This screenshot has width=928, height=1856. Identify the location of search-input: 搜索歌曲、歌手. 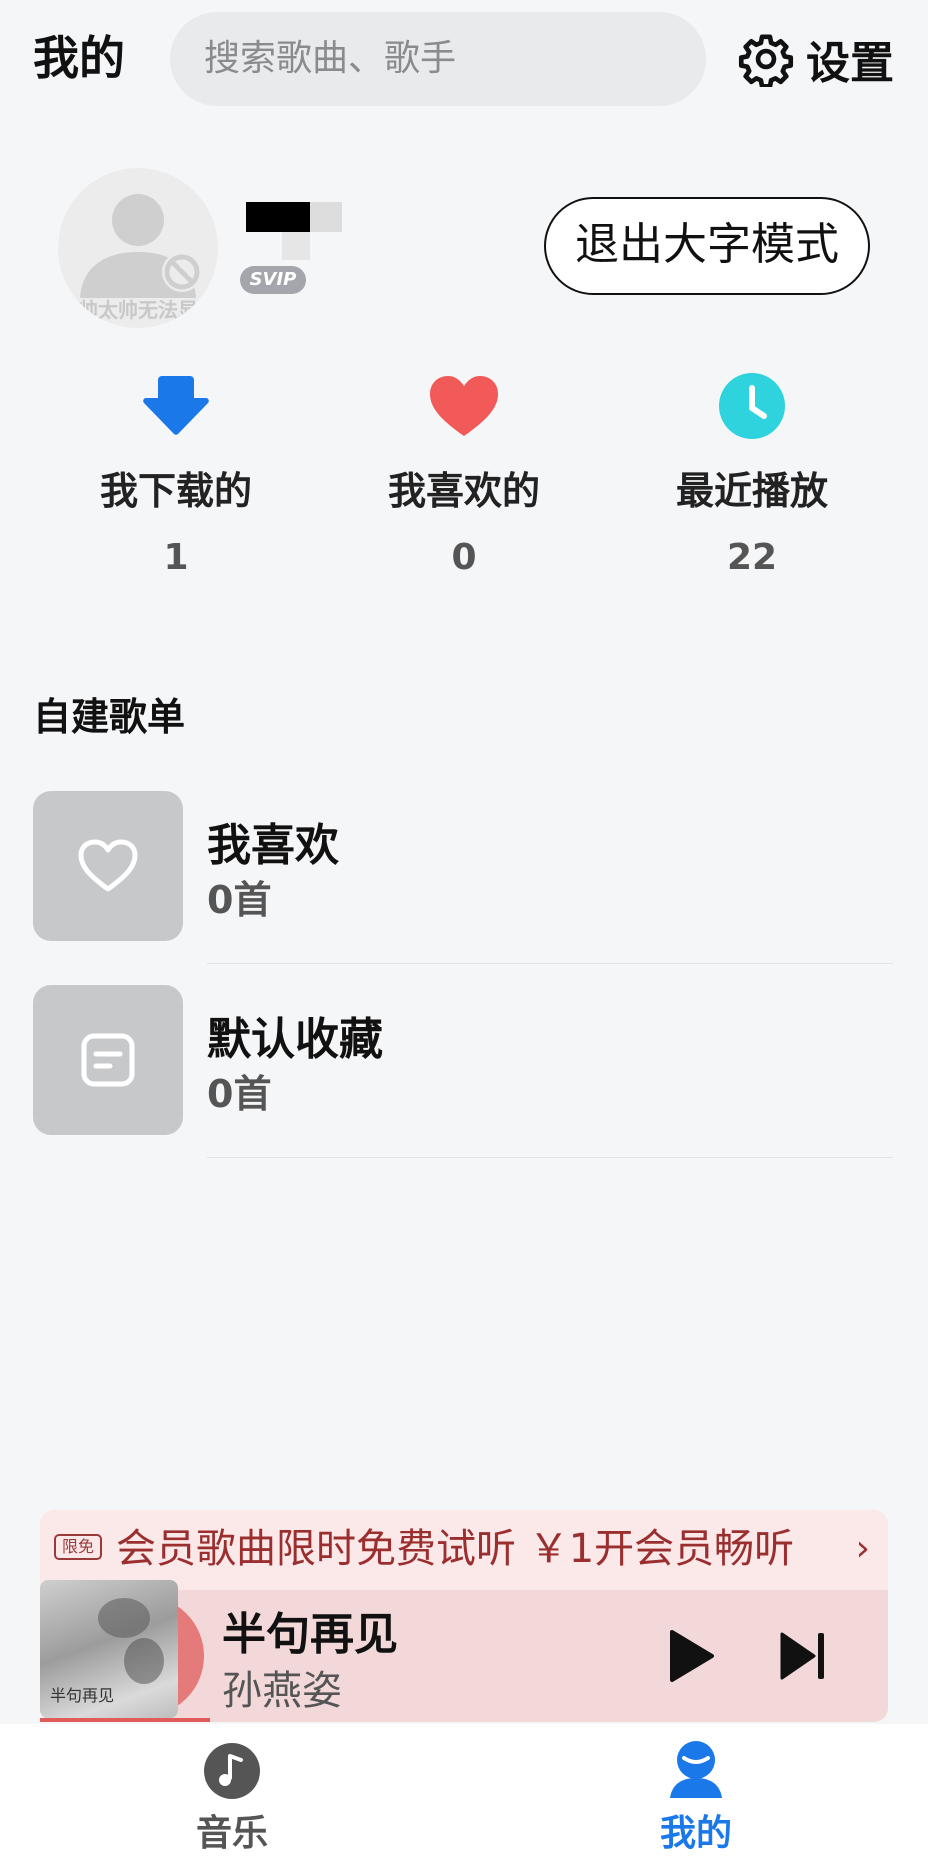
(438, 59).